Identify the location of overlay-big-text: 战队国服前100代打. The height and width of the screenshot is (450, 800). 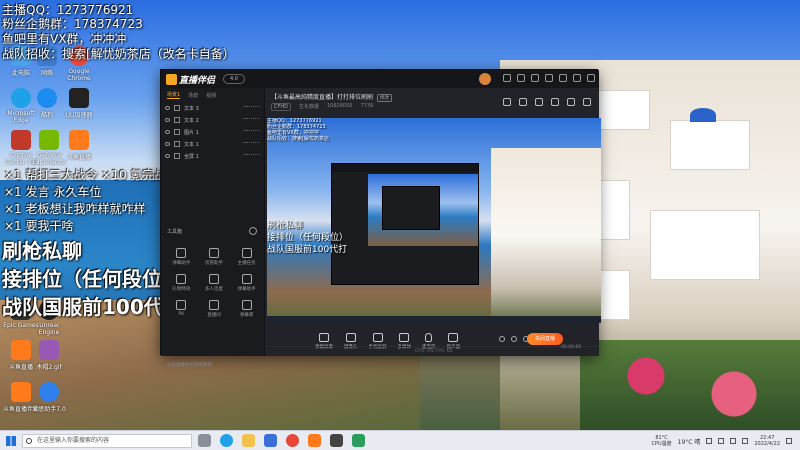
(93, 307).